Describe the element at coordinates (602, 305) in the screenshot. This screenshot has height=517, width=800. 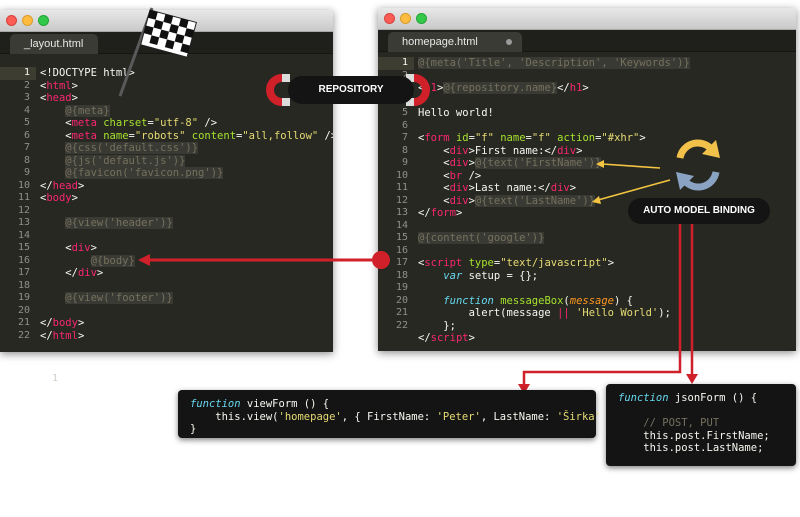
I see `view-form-connector` at that location.